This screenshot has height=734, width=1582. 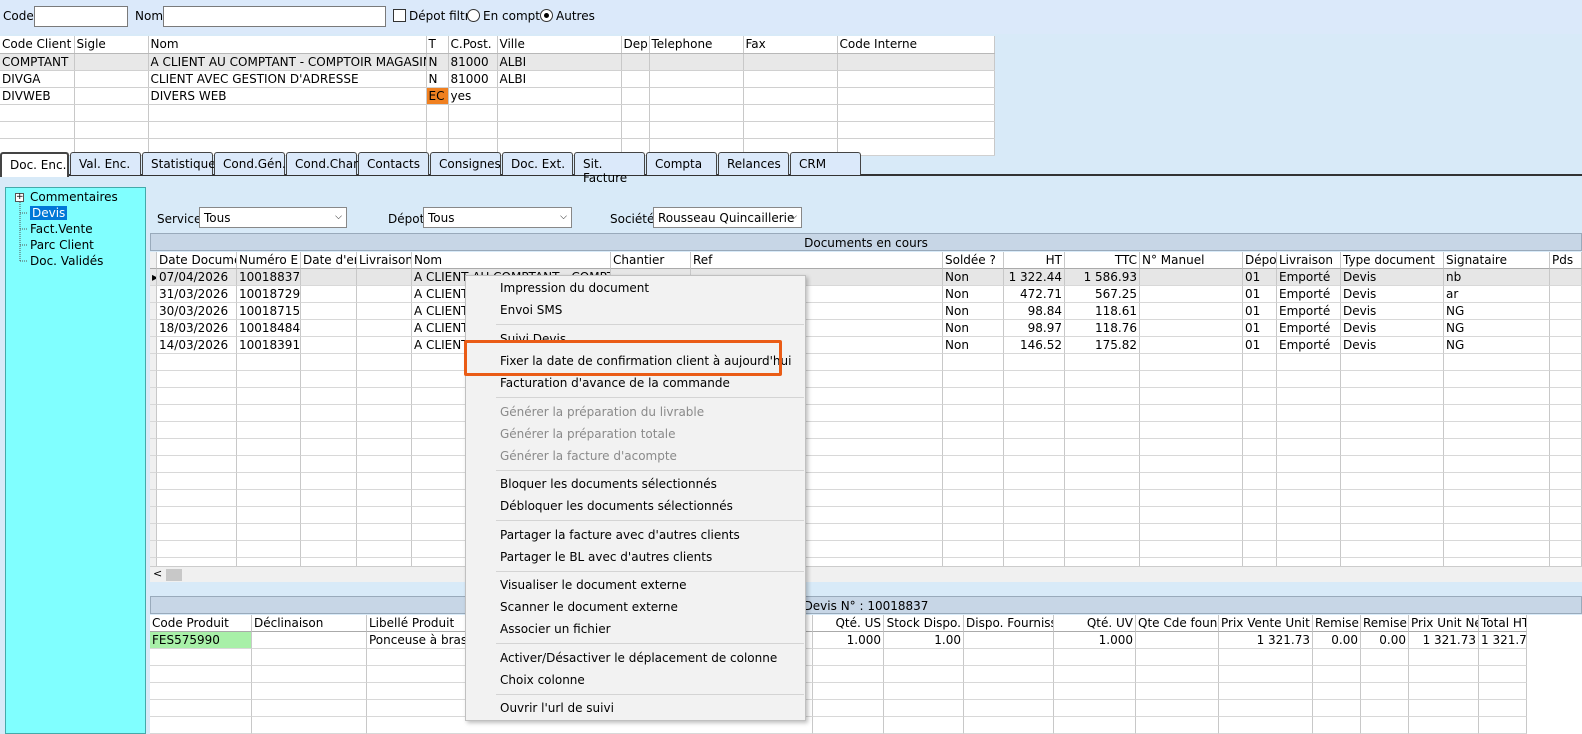 I want to click on depot-select: Tous ⌵, so click(x=497, y=217).